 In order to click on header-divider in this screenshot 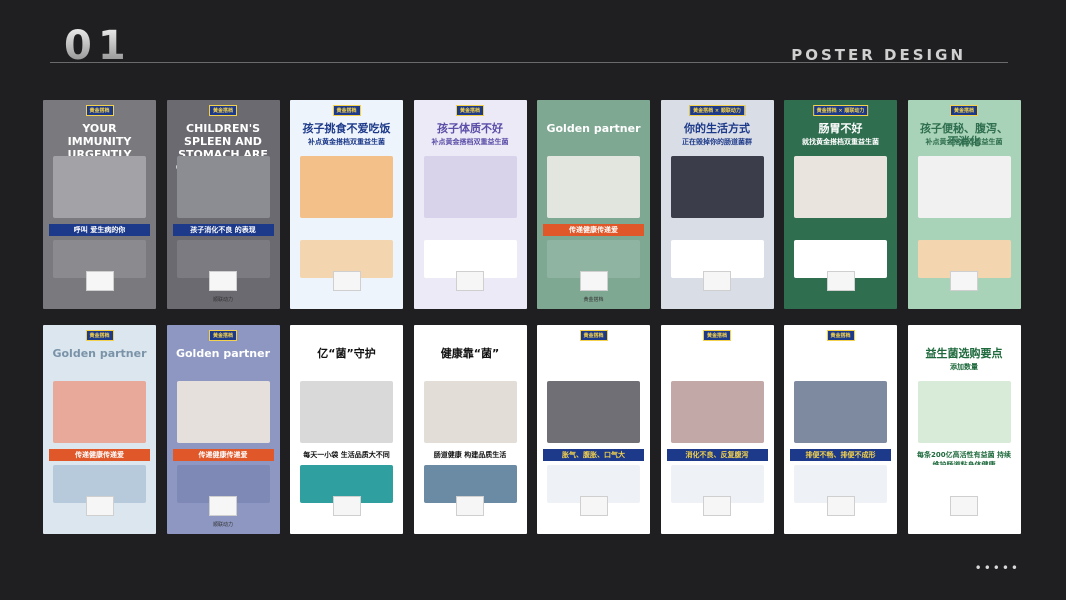, I will do `click(529, 62)`.